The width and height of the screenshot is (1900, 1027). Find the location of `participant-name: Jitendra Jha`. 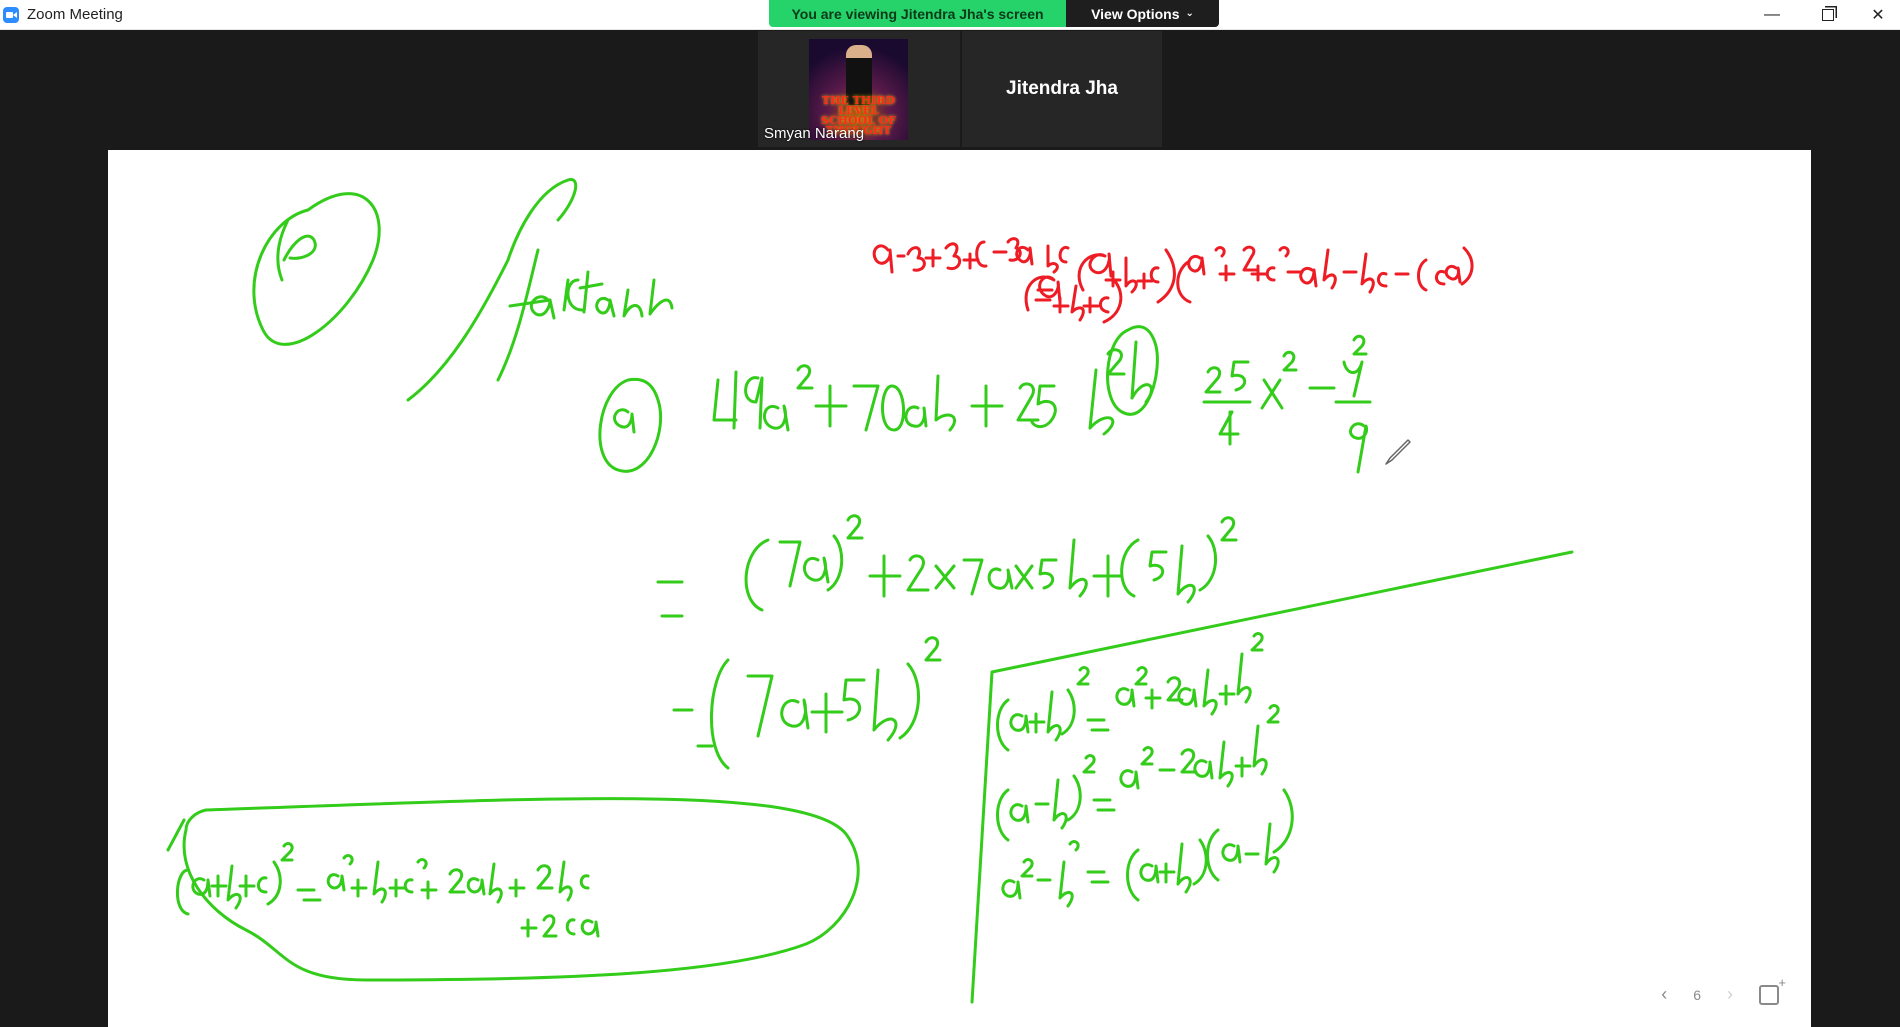

participant-name: Jitendra Jha is located at coordinates (1062, 88).